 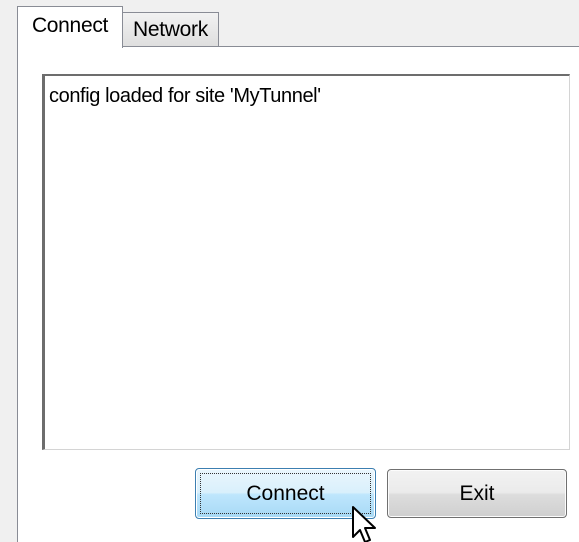 I want to click on tab-connect: Connect, so click(x=70, y=27).